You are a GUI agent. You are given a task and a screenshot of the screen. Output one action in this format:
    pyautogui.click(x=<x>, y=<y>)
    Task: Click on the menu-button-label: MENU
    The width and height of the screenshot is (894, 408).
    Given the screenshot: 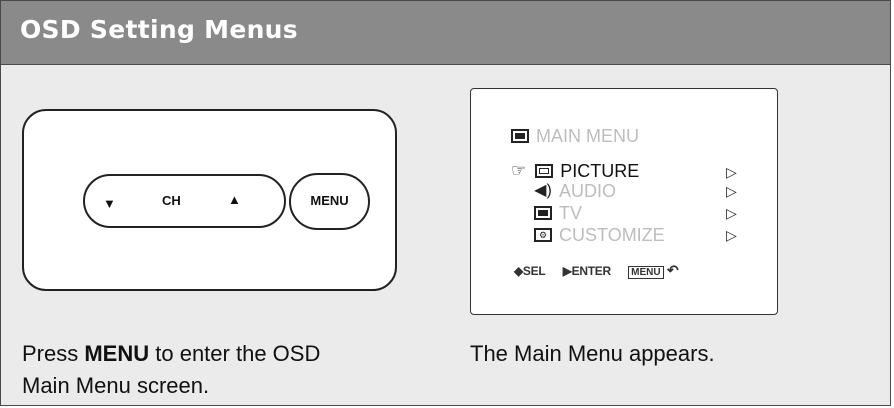 What is the action you would take?
    pyautogui.click(x=329, y=200)
    